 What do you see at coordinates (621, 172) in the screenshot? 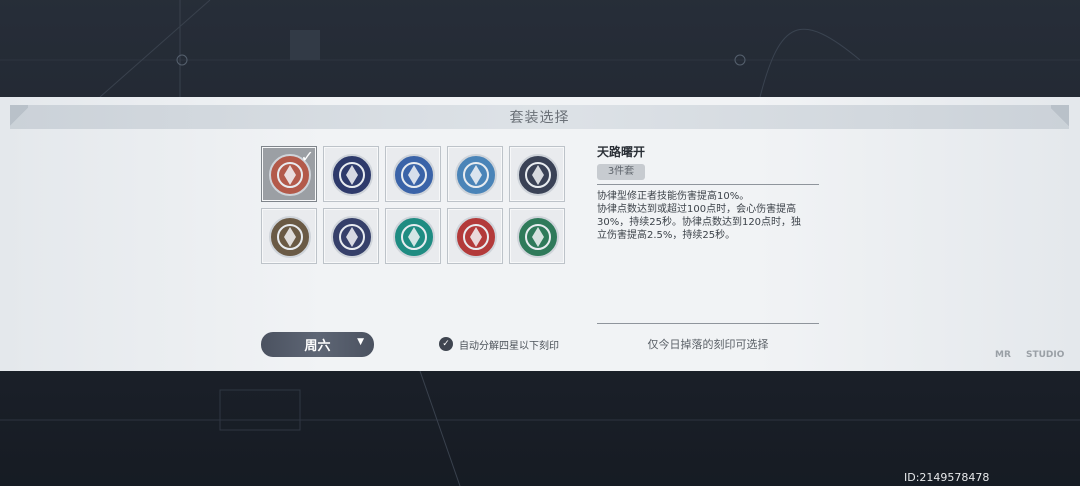
I see `set-pieces-badge: 3件套` at bounding box center [621, 172].